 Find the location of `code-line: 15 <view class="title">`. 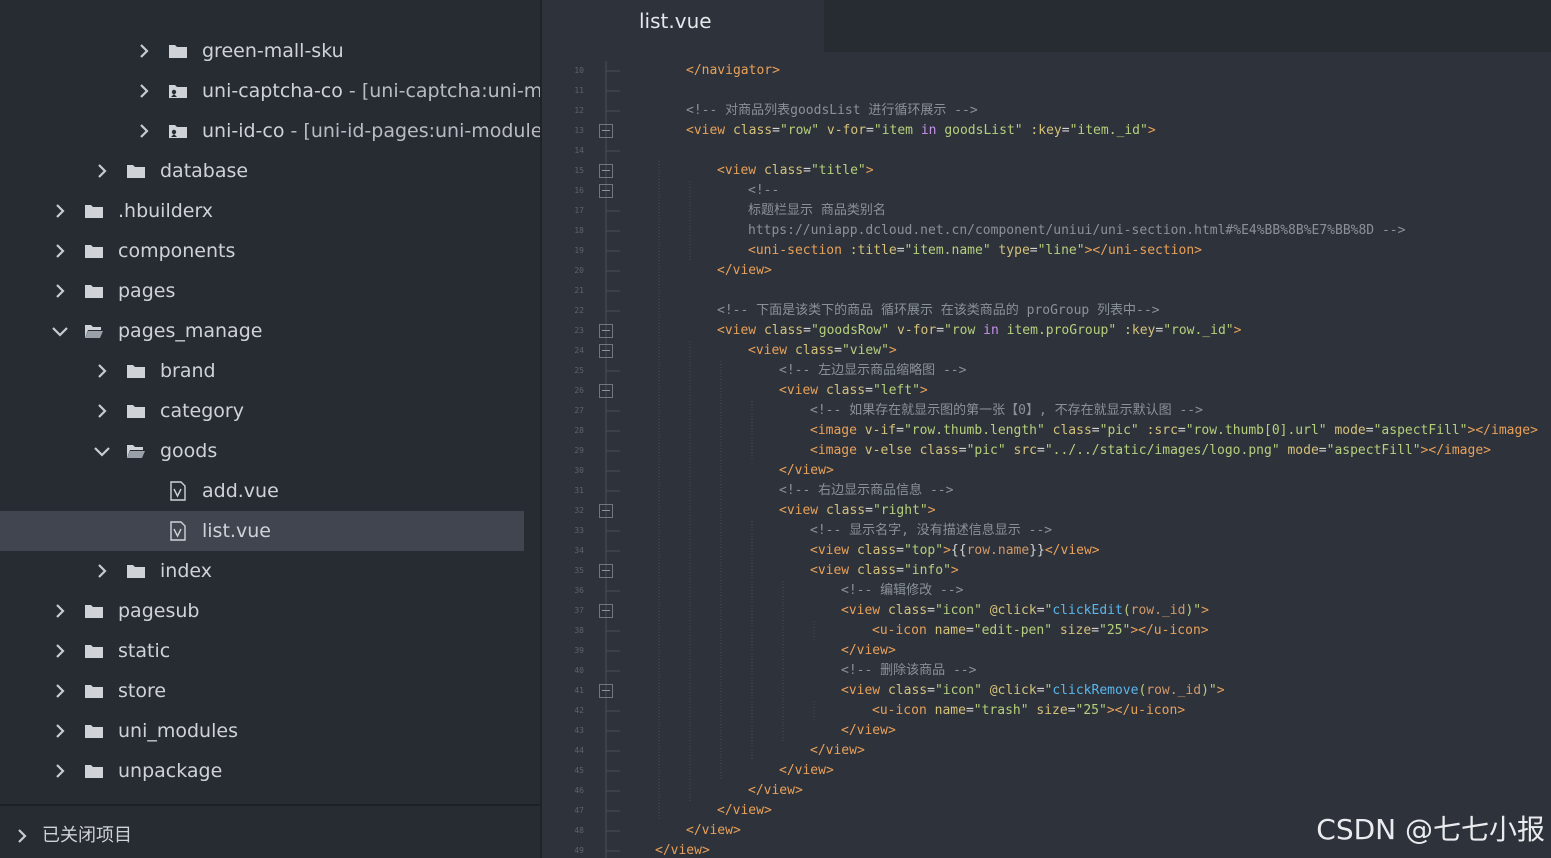

code-line: 15 <view class="title"> is located at coordinates (1046, 171).